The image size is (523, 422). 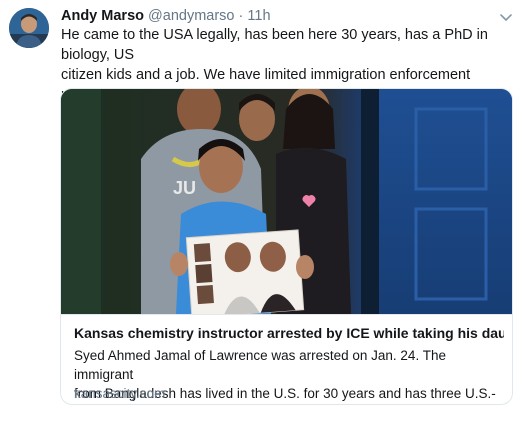 What do you see at coordinates (277, 16) in the screenshot?
I see `tweet-header: Andy Marso @andymarso · 11h` at bounding box center [277, 16].